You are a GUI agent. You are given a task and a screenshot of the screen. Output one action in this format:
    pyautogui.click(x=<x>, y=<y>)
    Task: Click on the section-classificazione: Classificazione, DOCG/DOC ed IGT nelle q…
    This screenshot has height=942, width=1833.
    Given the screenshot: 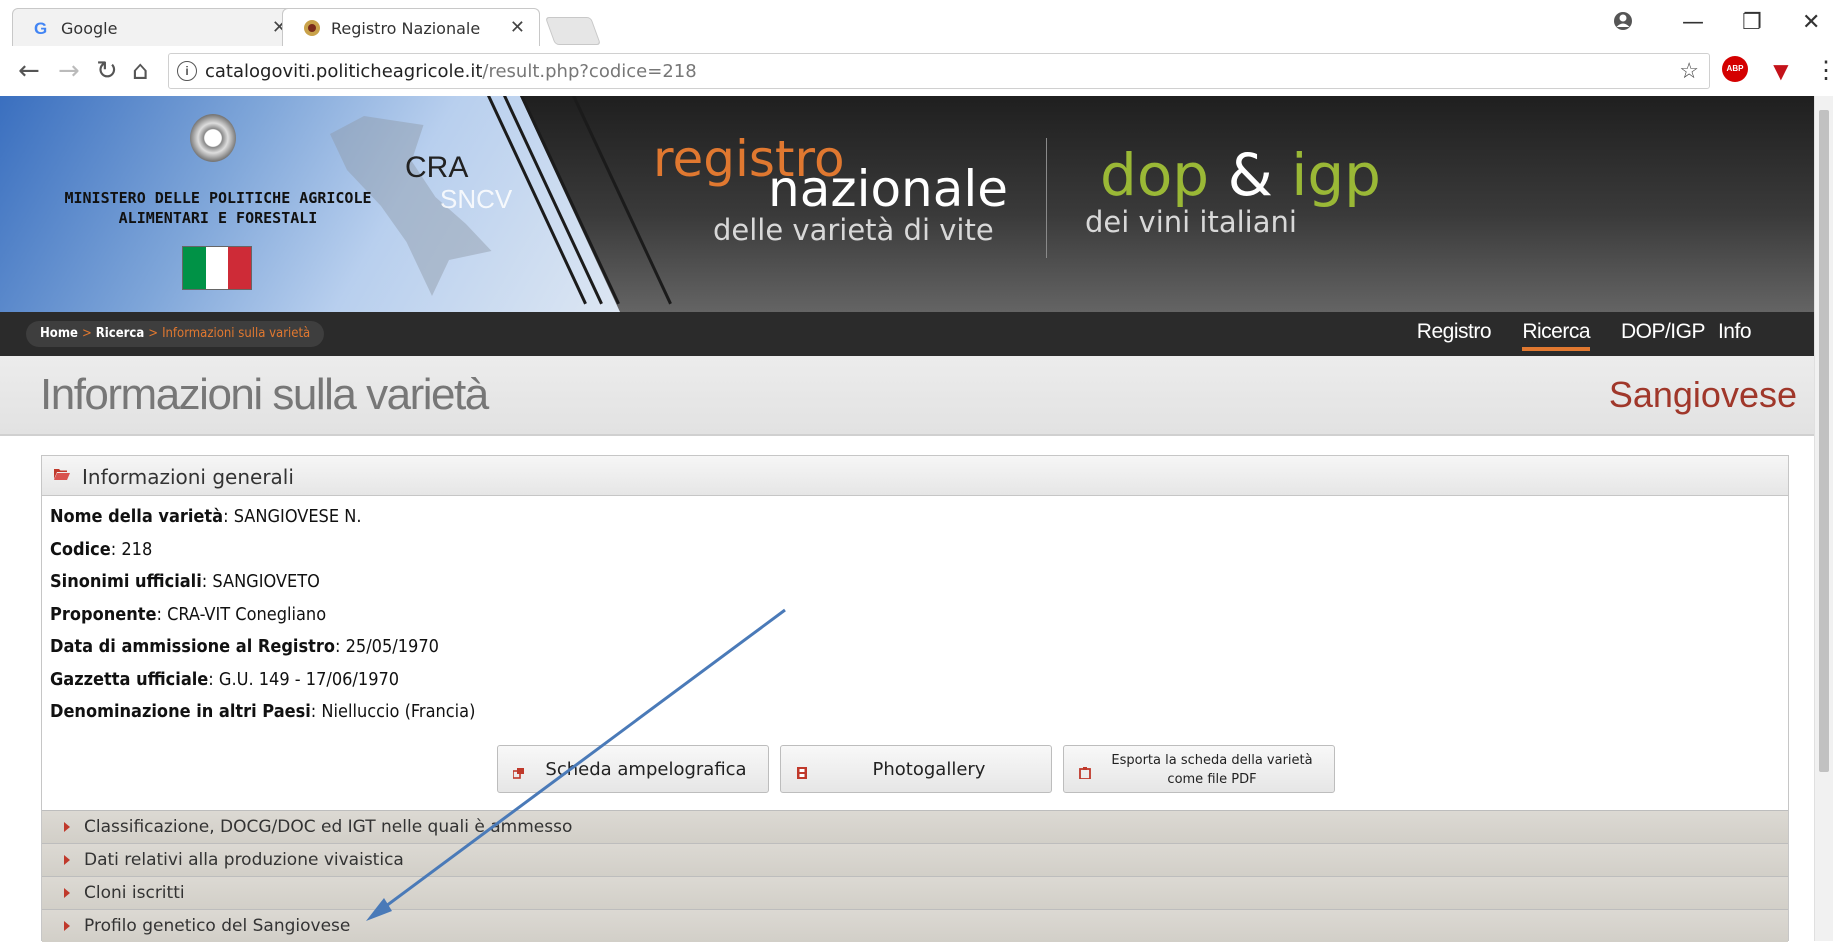 What is the action you would take?
    pyautogui.click(x=915, y=826)
    